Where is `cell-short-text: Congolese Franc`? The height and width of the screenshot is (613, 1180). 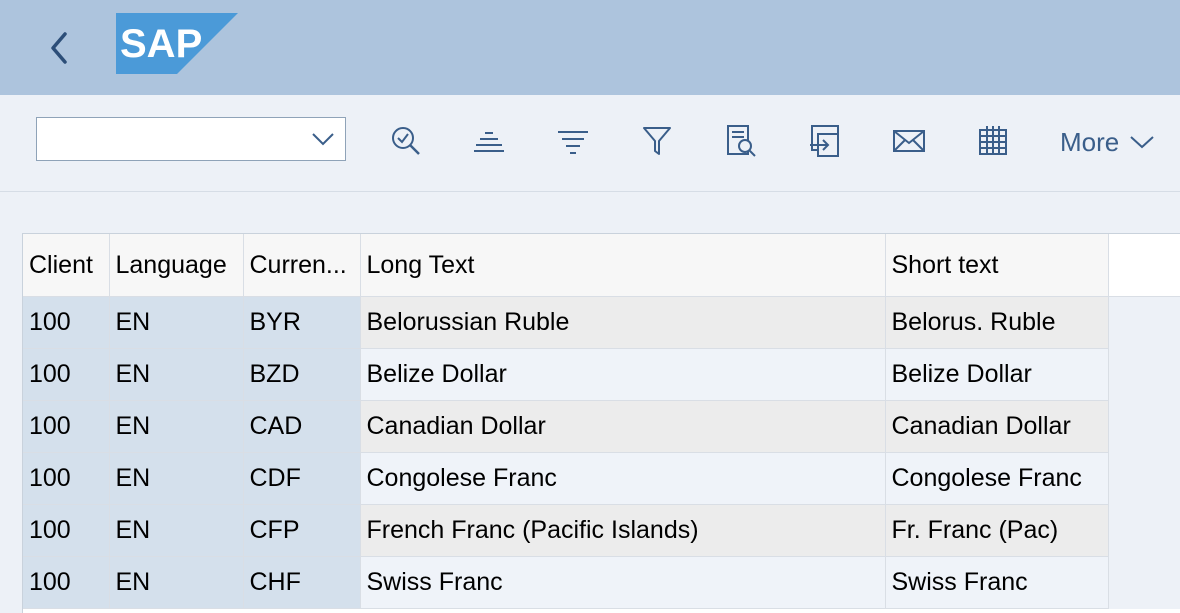 cell-short-text: Congolese Franc is located at coordinates (997, 478).